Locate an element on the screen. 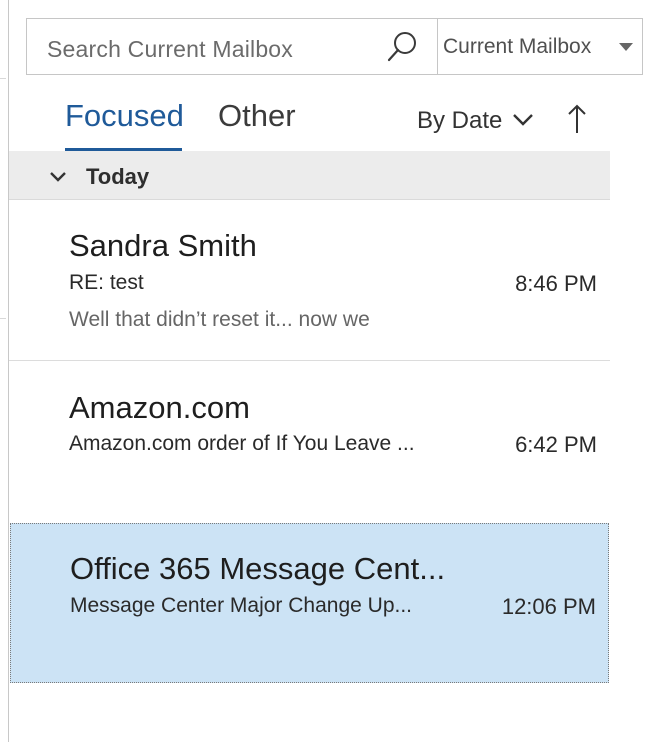 The height and width of the screenshot is (742, 671). search-scope-dropdown: Current Mailbox is located at coordinates (517, 47).